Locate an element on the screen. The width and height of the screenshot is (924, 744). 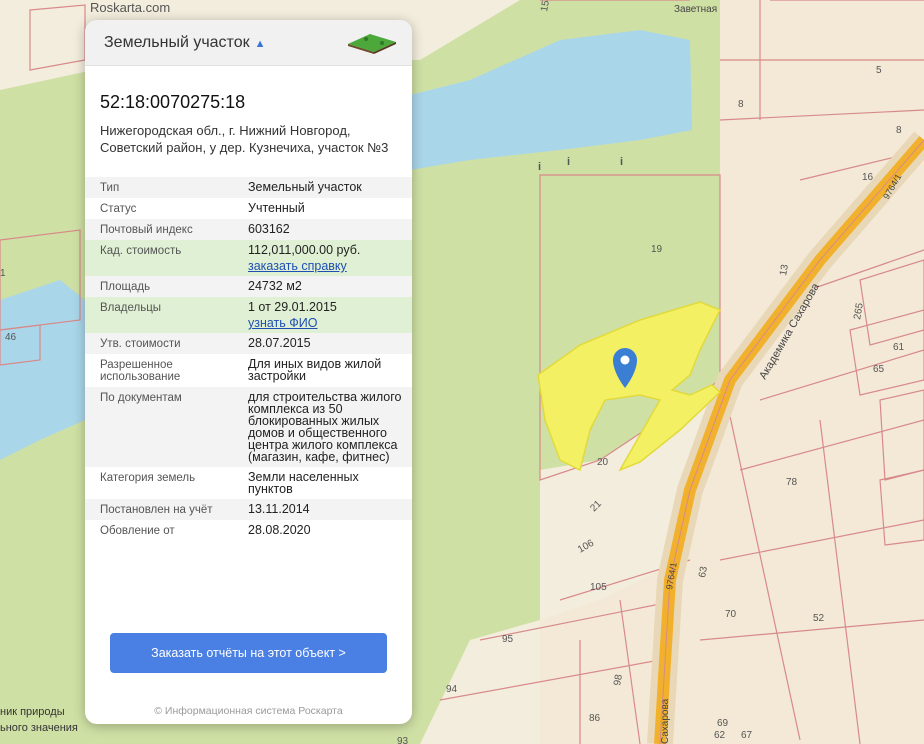
order-reports-button: Заказать отчёты на этот объект > is located at coordinates (248, 653).